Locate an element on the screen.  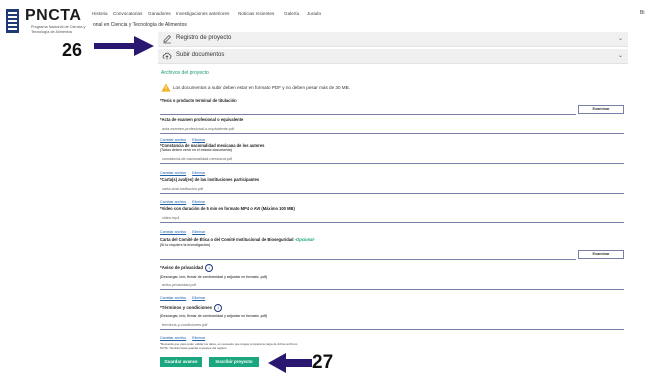
nationality-file-field: constancia-de-nacionalidad-mexicana.pdf is located at coordinates (392, 159).